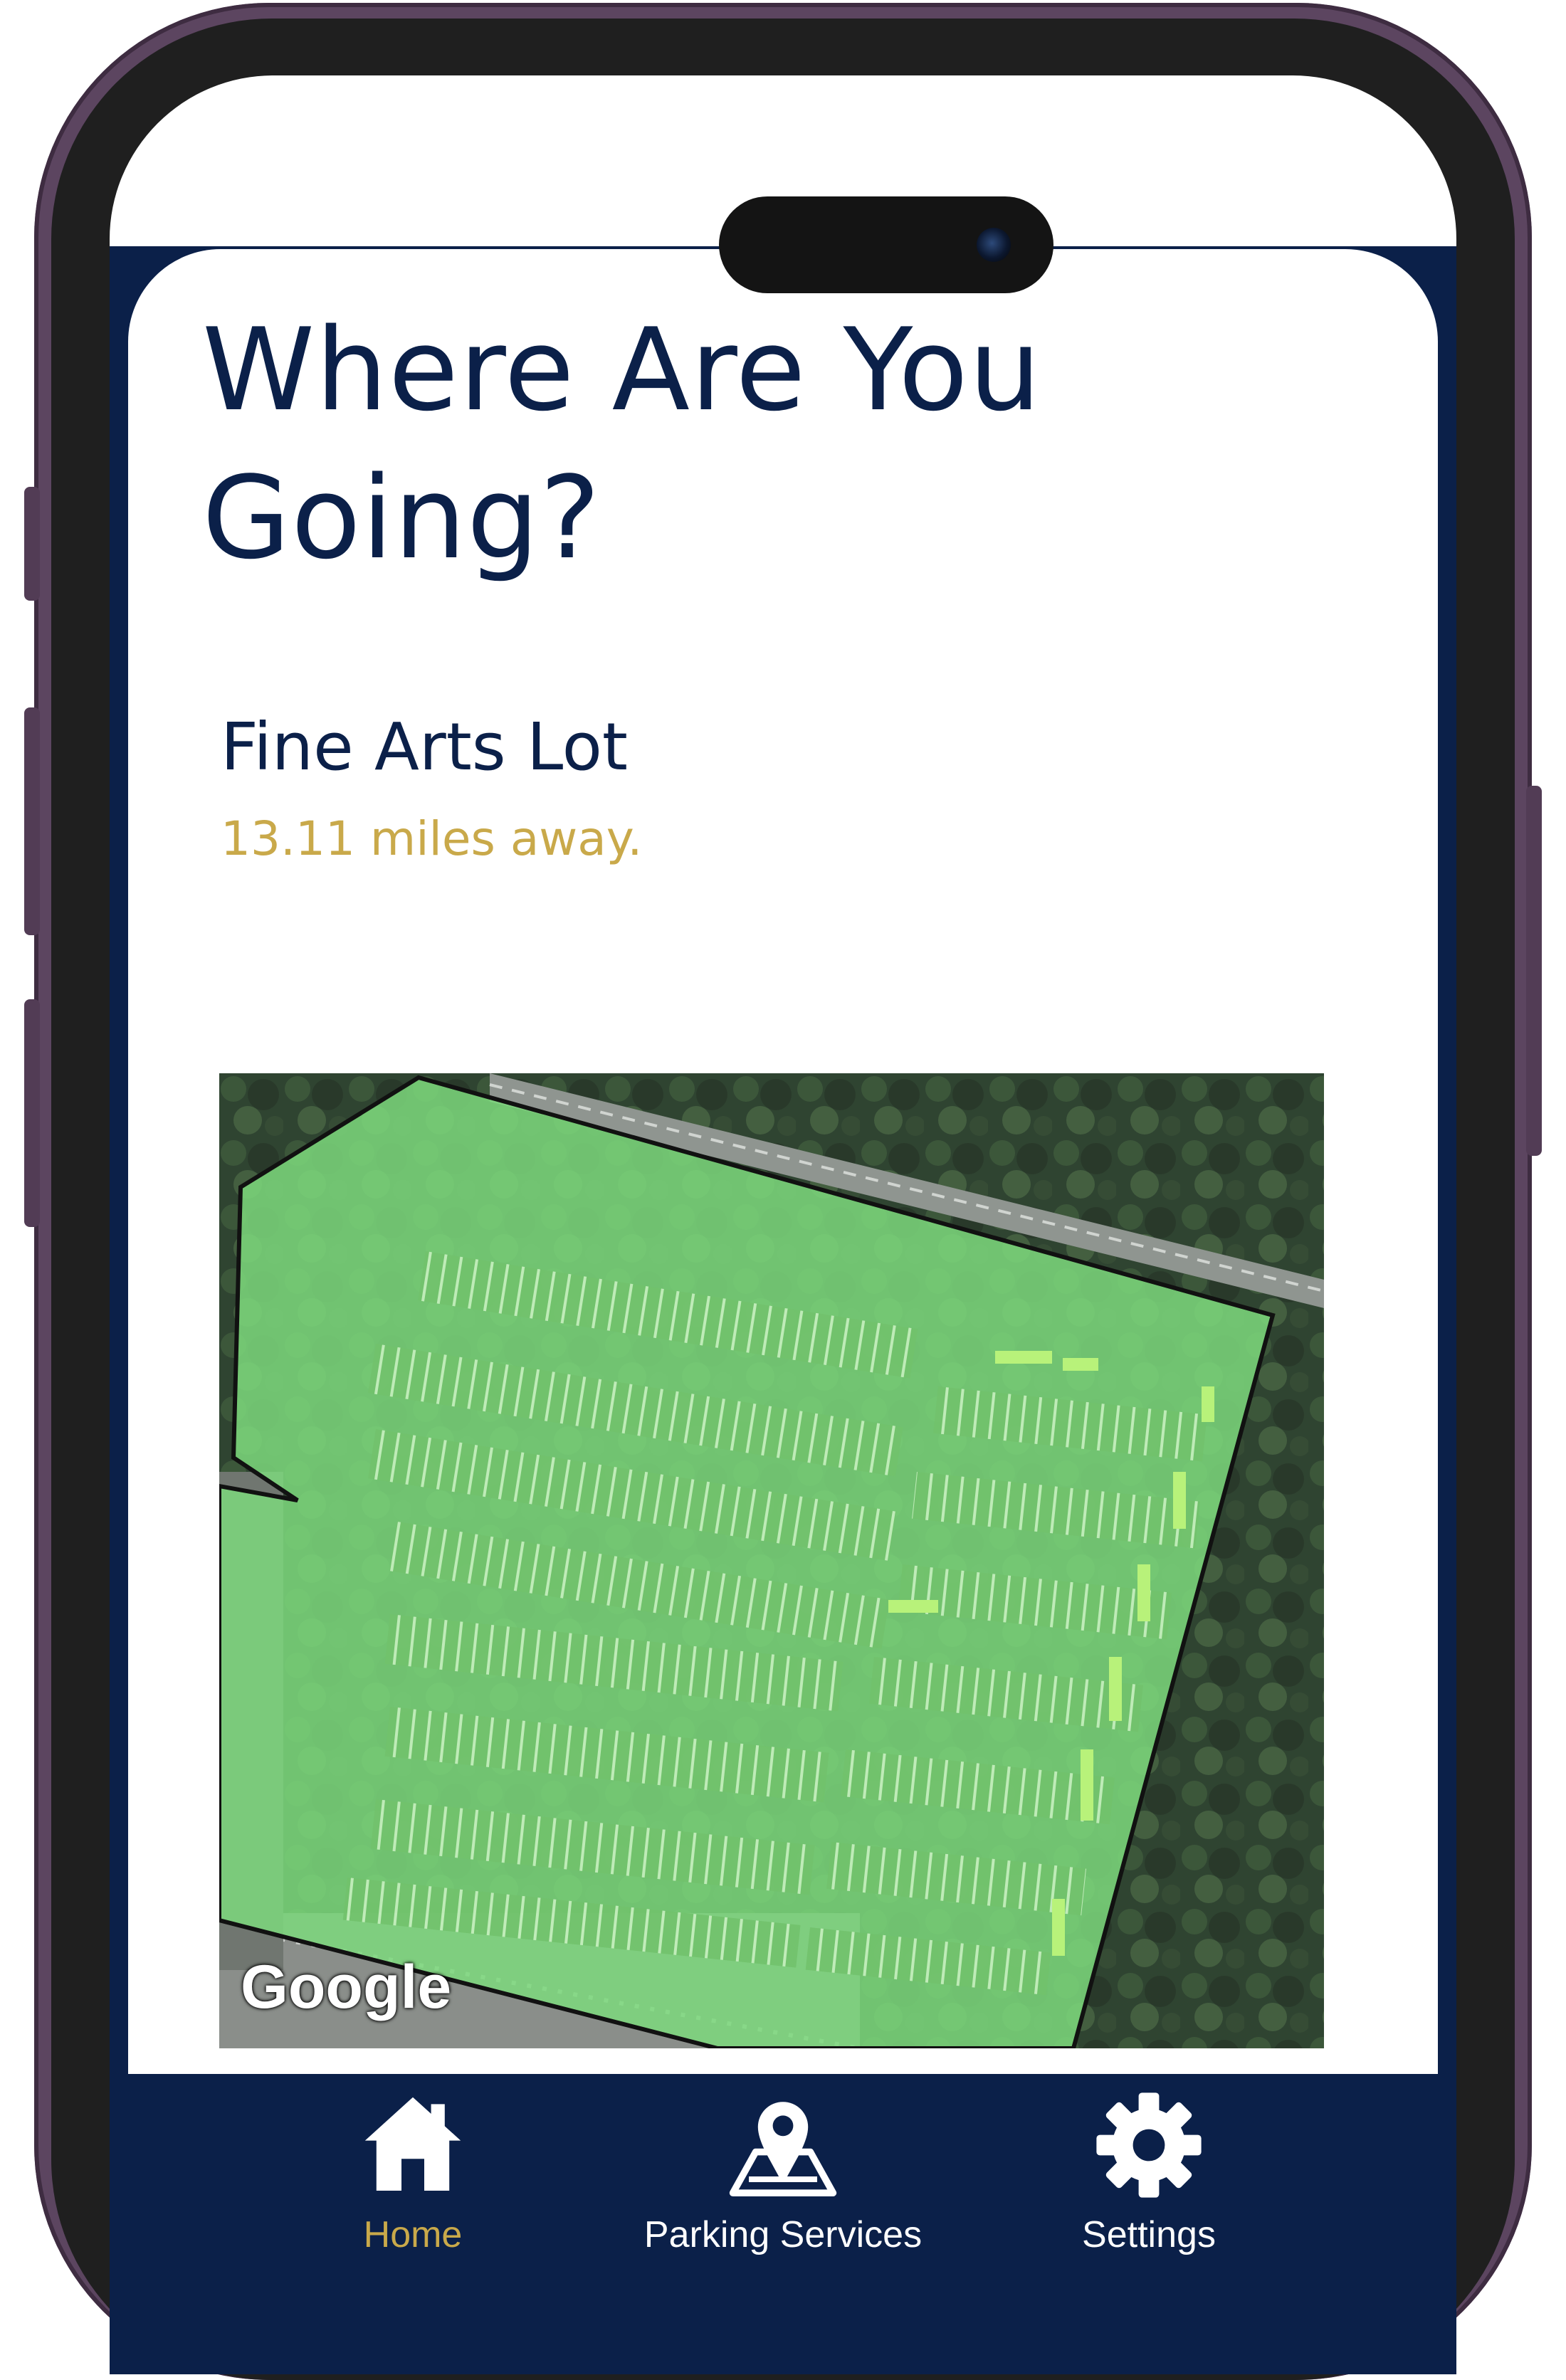 The height and width of the screenshot is (2380, 1566). I want to click on nav-settings-label: Settings, so click(1149, 2234).